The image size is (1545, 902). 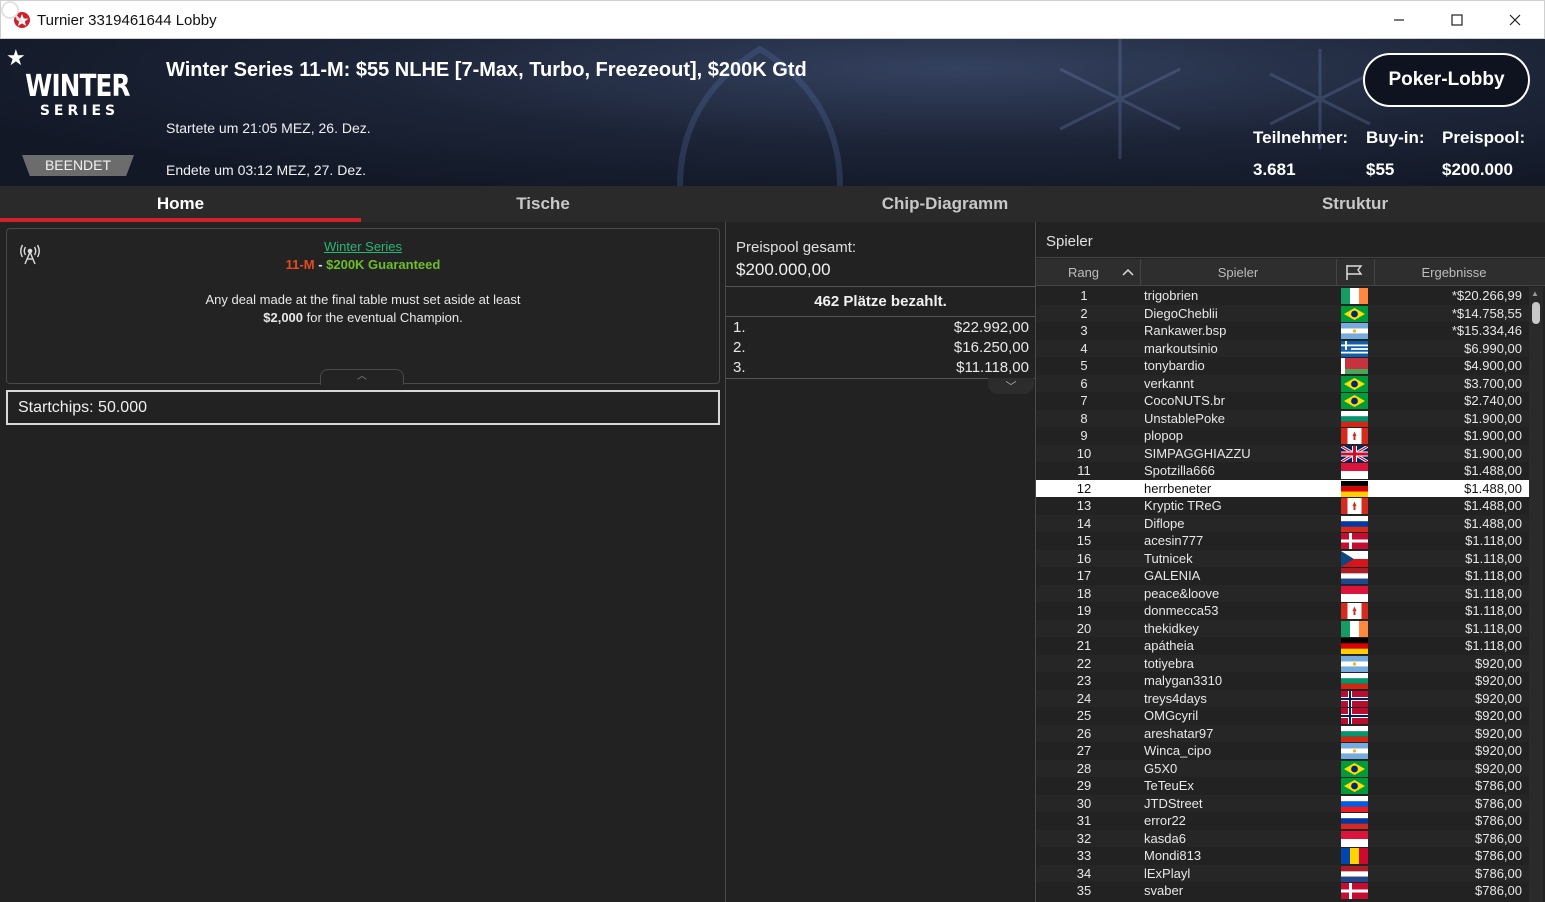 What do you see at coordinates (1493, 523) in the screenshot?
I see `player-result: $1.488,00` at bounding box center [1493, 523].